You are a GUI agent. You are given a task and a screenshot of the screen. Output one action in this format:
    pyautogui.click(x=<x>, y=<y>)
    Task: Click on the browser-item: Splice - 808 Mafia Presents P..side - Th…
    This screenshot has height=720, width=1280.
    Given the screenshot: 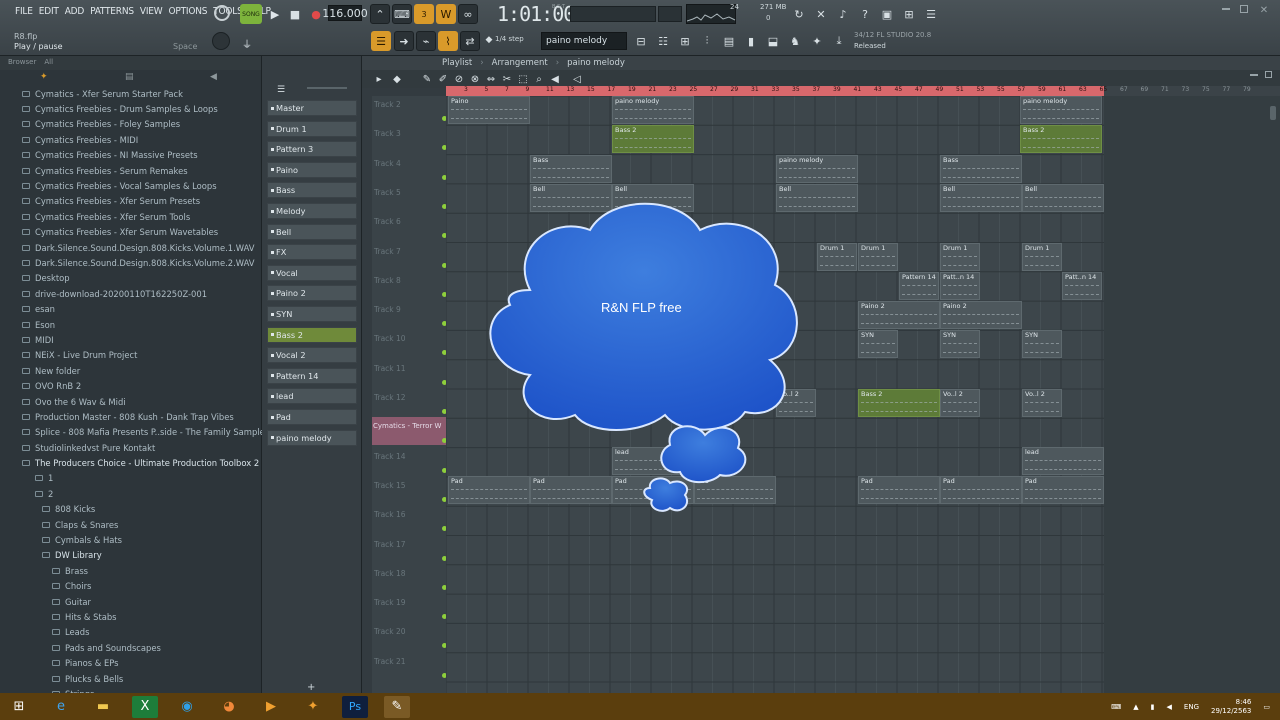 What is the action you would take?
    pyautogui.click(x=131, y=432)
    